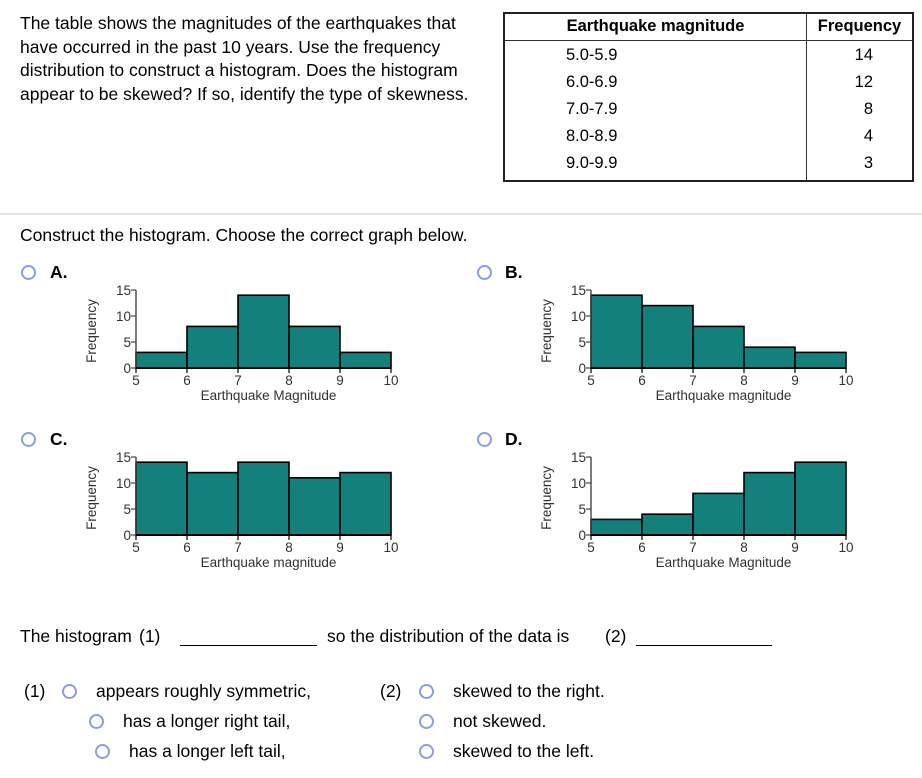 The image size is (922, 778). Describe the element at coordinates (35, 691) in the screenshot. I see `group1-marker: (1)` at that location.